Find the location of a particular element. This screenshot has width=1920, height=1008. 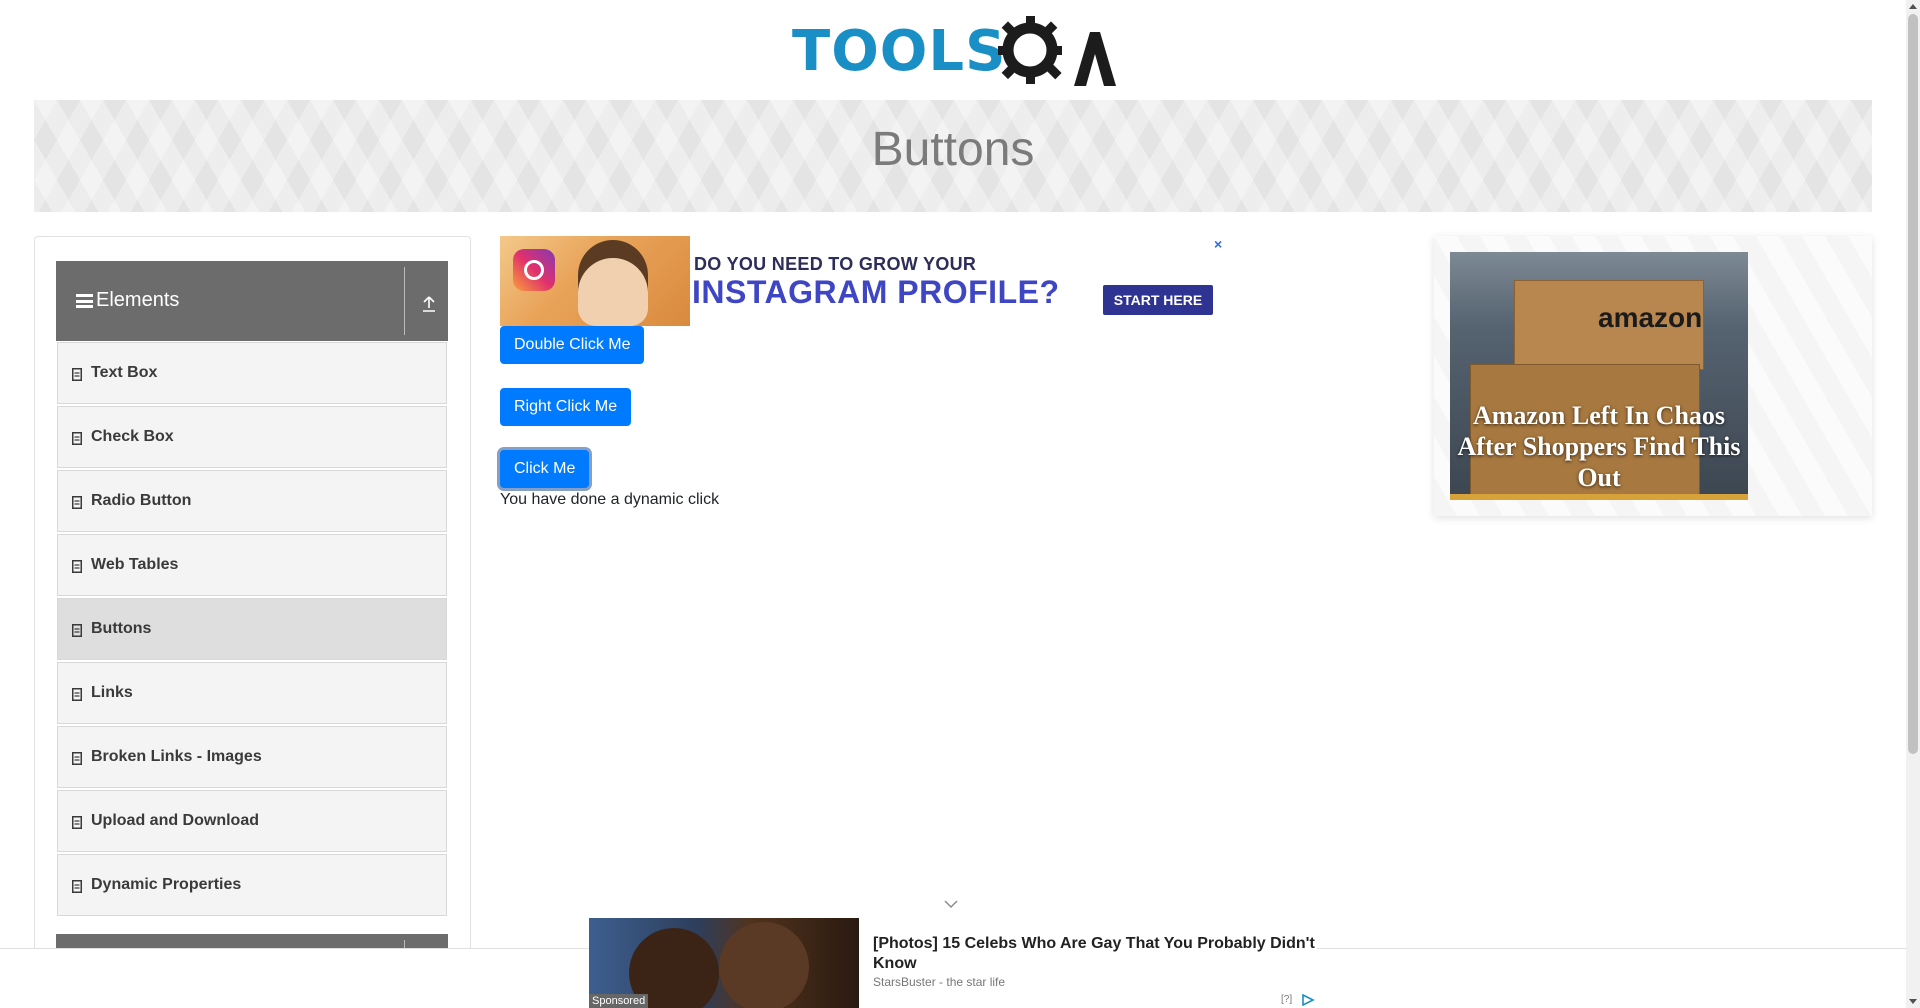

ad-photo is located at coordinates (595, 281).